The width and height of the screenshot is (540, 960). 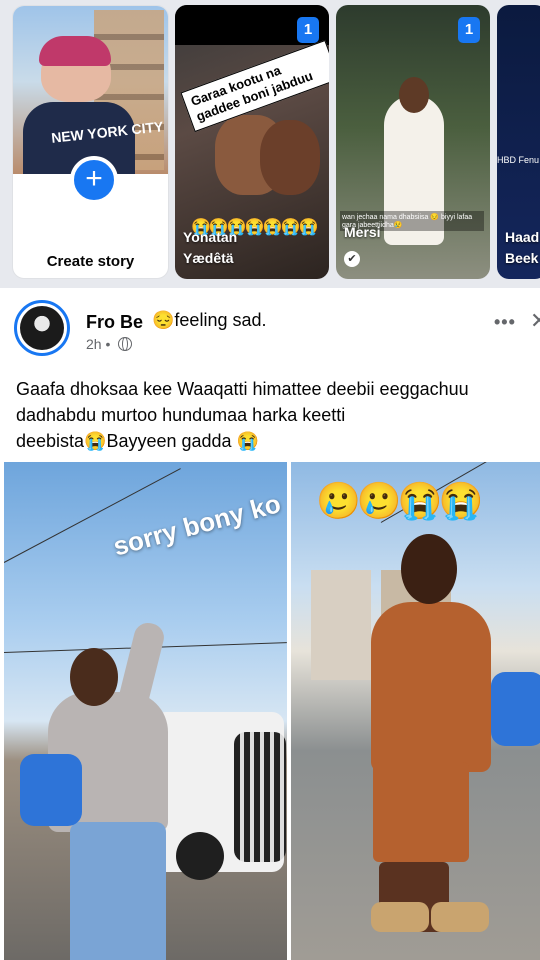 I want to click on globe-icon, so click(x=125, y=344).